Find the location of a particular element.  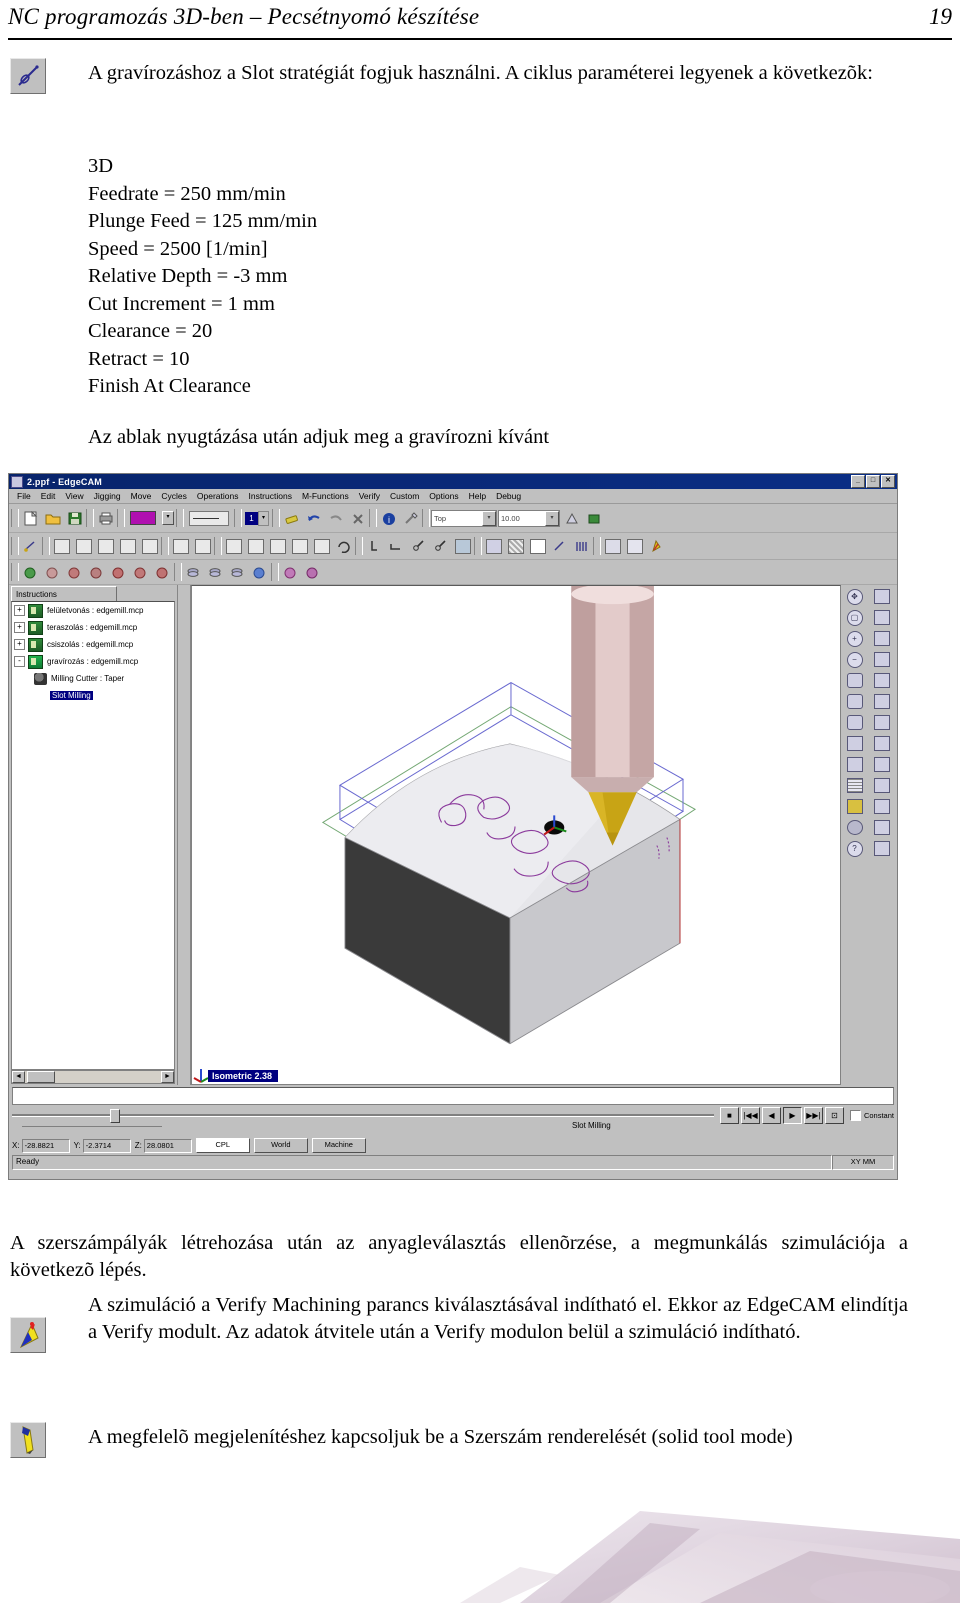

tool-show-icon is located at coordinates (881, 827).